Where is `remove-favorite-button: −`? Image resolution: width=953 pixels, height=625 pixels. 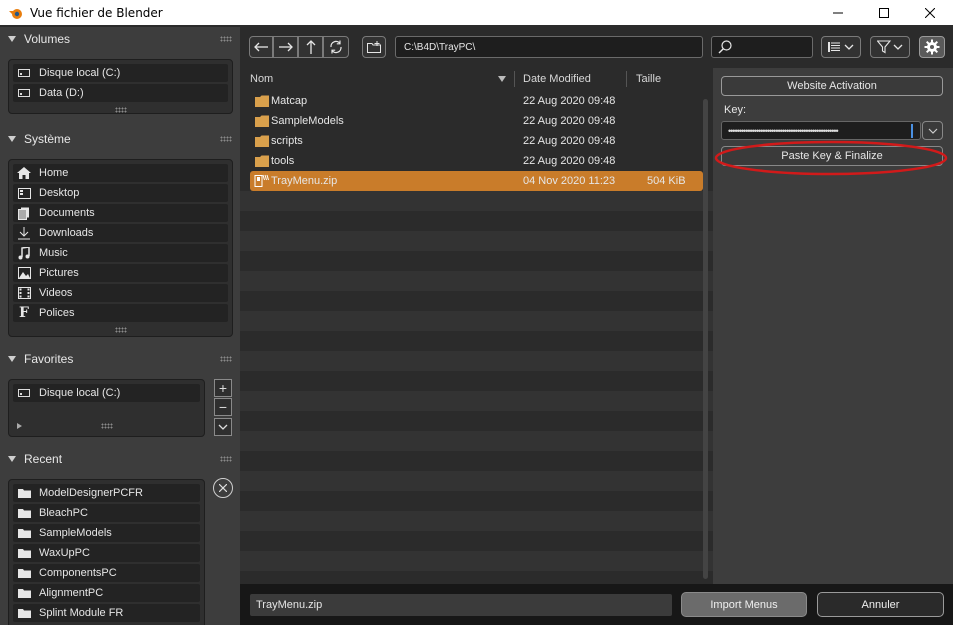
remove-favorite-button: − is located at coordinates (223, 407).